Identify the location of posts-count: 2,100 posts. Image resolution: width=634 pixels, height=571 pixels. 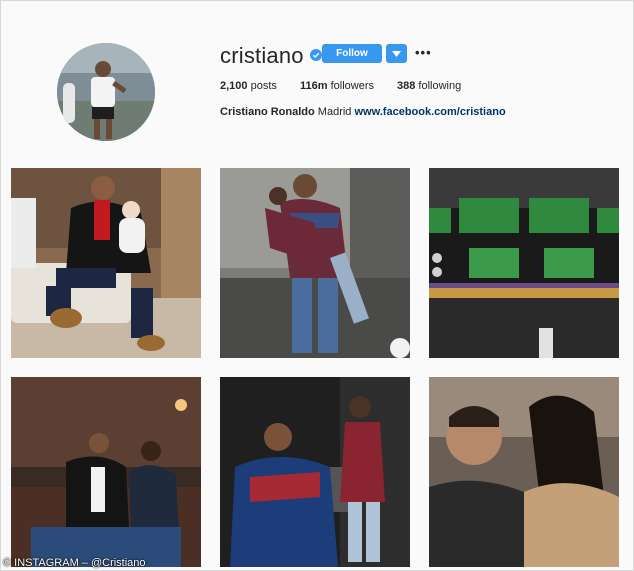
(248, 86).